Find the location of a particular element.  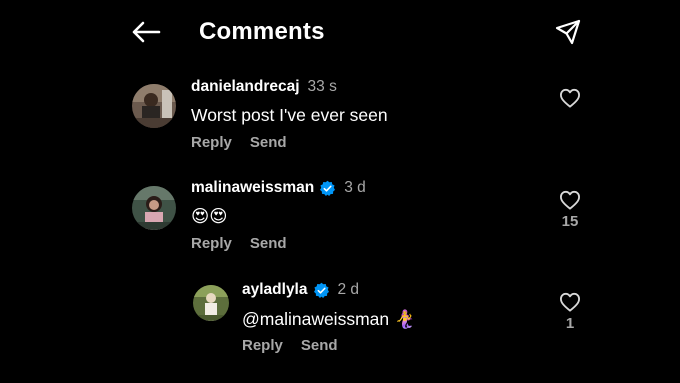

like-count: 15 is located at coordinates (570, 221).